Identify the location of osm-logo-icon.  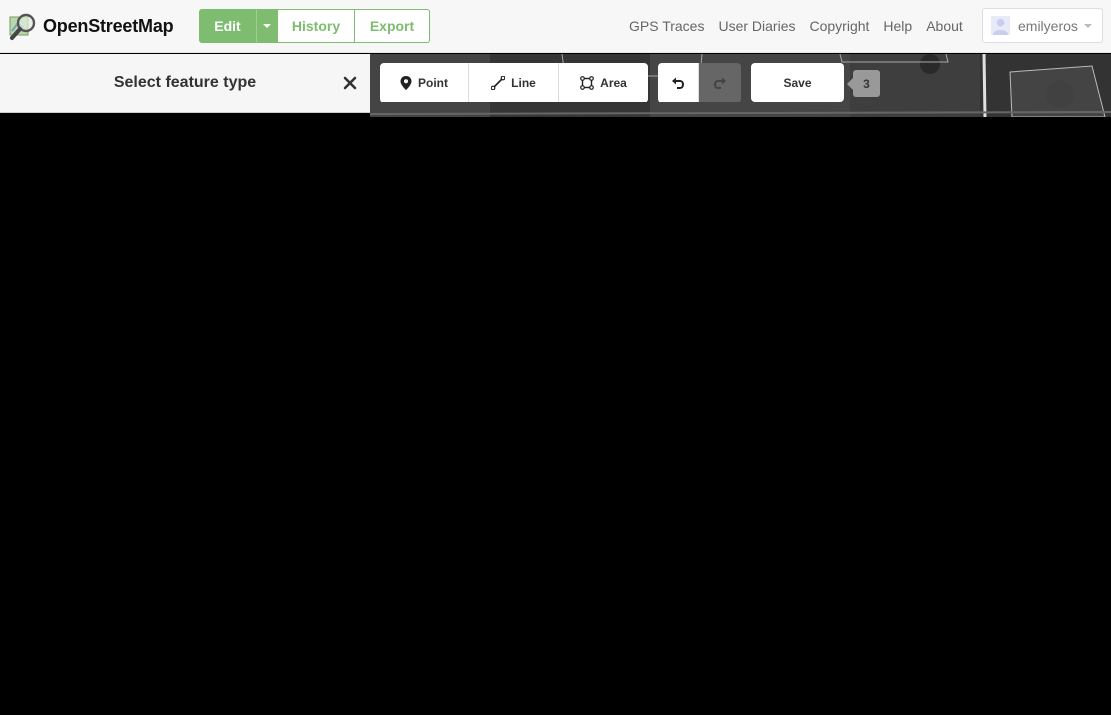
(22, 26).